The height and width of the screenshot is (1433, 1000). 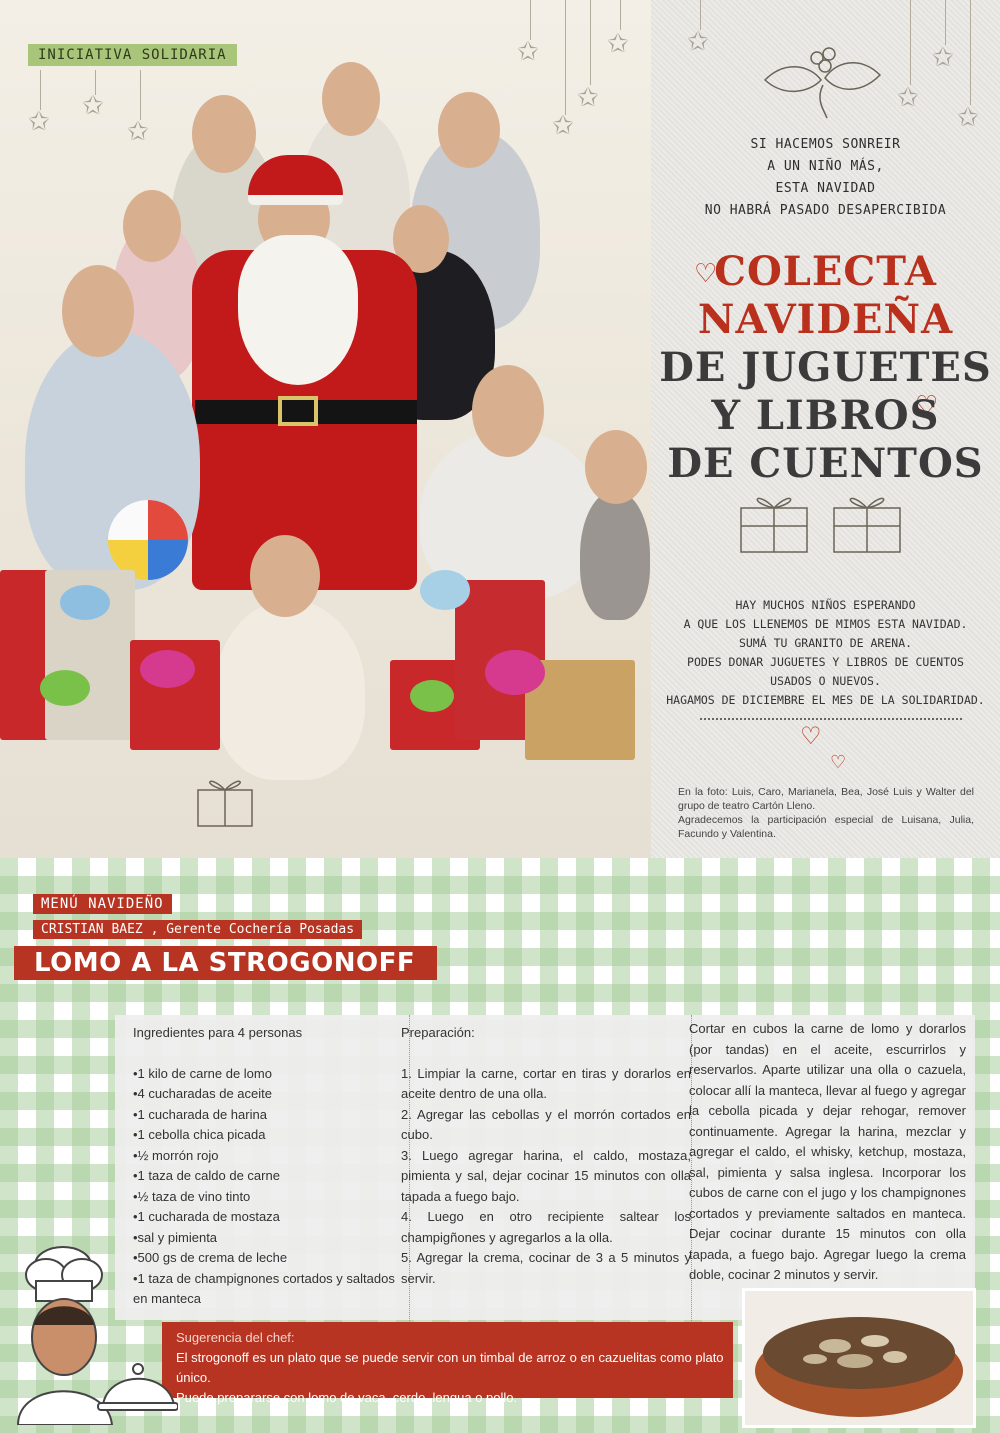 What do you see at coordinates (102, 904) in the screenshot?
I see `menu-label: MENÚ NAVIDEÑO` at bounding box center [102, 904].